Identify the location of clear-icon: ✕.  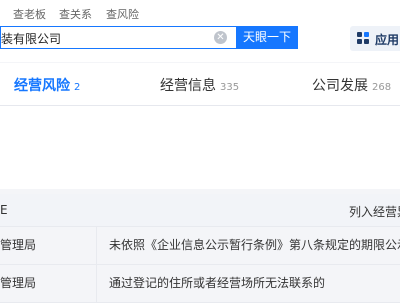
(220, 37).